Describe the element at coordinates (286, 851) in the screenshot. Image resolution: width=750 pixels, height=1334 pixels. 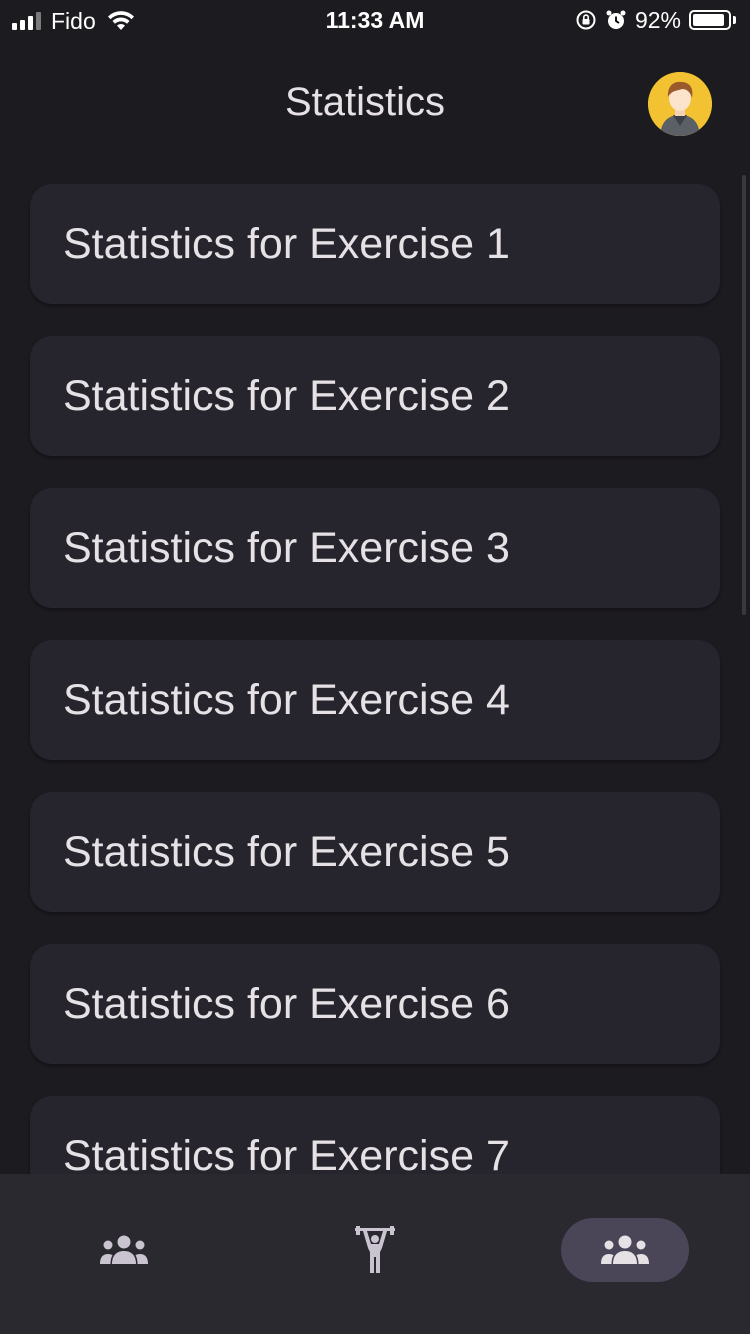
I see `list-item-label: Statistics for Exercise 5` at that location.